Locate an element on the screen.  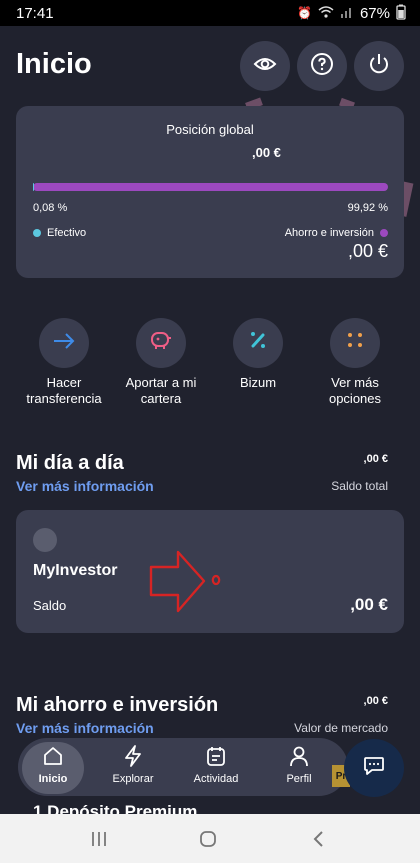
help-button is located at coordinates (322, 66).